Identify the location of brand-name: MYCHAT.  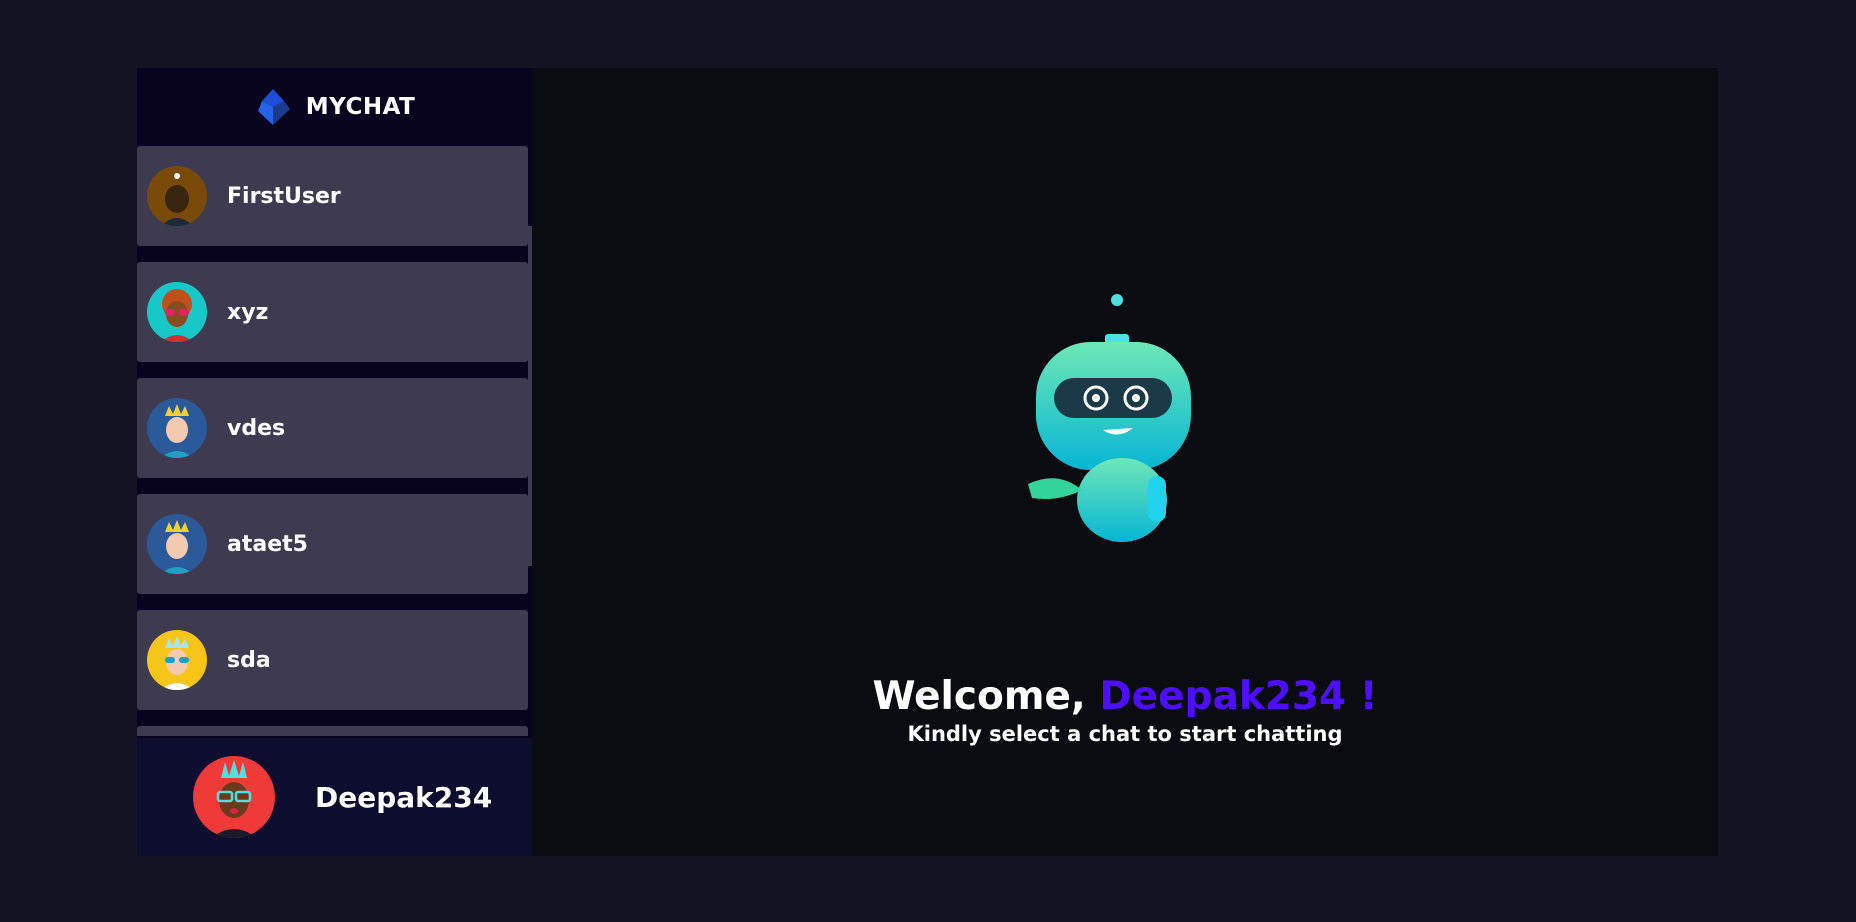
(360, 107).